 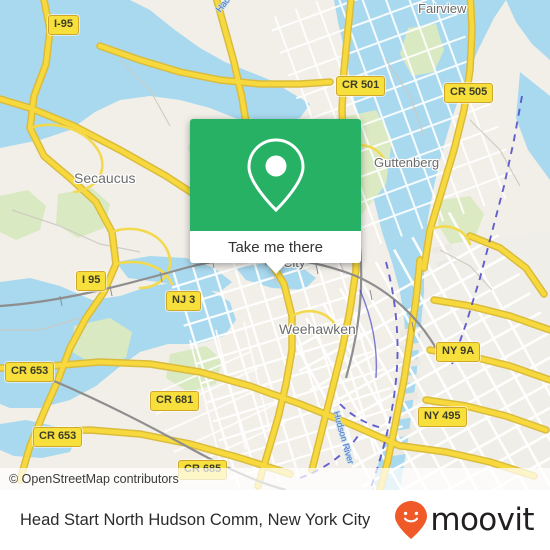 I want to click on route-shield-i95-north: I-95, so click(x=63, y=25).